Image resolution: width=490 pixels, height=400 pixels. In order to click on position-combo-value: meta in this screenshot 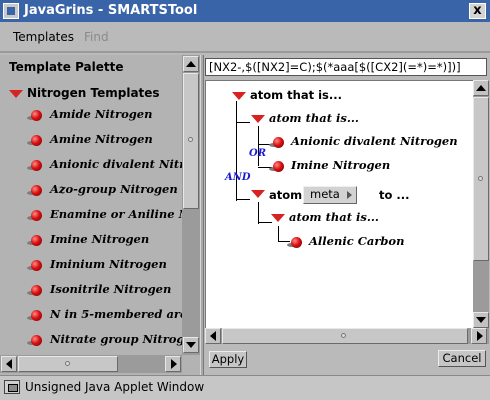, I will do `click(325, 194)`.